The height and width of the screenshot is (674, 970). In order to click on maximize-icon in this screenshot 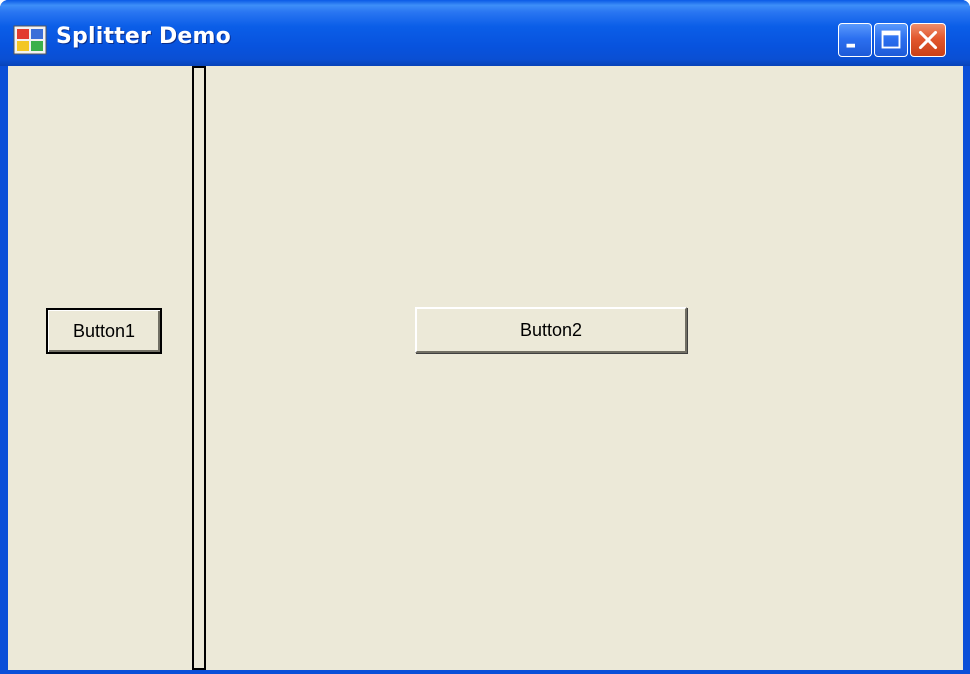, I will do `click(891, 39)`.